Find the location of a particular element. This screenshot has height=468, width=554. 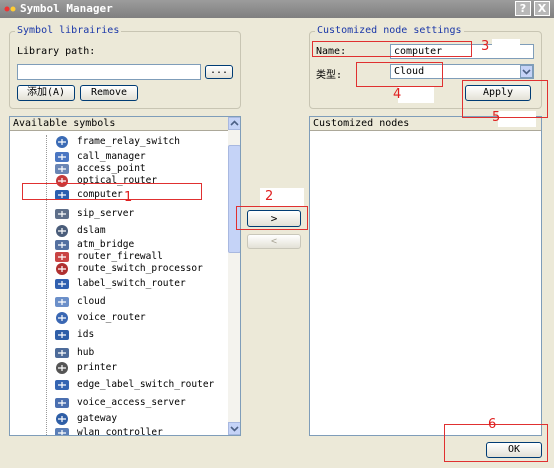

route-switch-processor-icon is located at coordinates (62, 269).